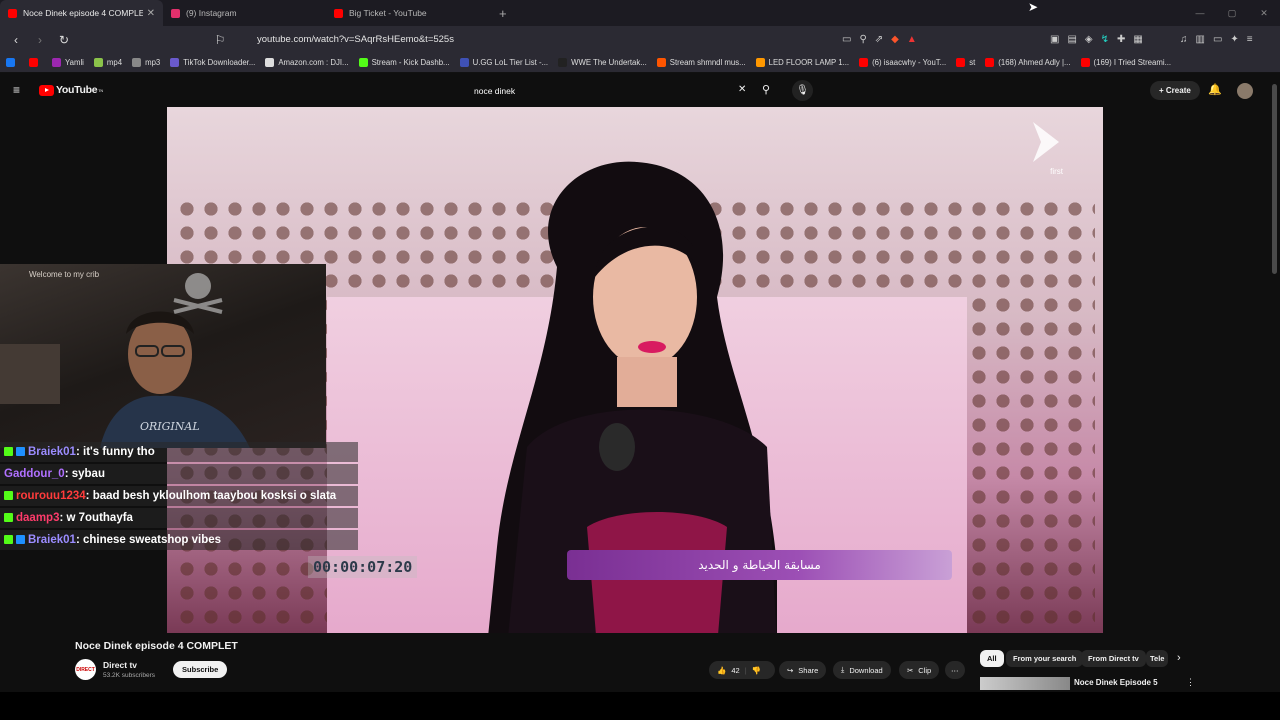 The image size is (1280, 720). What do you see at coordinates (1089, 39) in the screenshot?
I see `extension-icon: ◈` at bounding box center [1089, 39].